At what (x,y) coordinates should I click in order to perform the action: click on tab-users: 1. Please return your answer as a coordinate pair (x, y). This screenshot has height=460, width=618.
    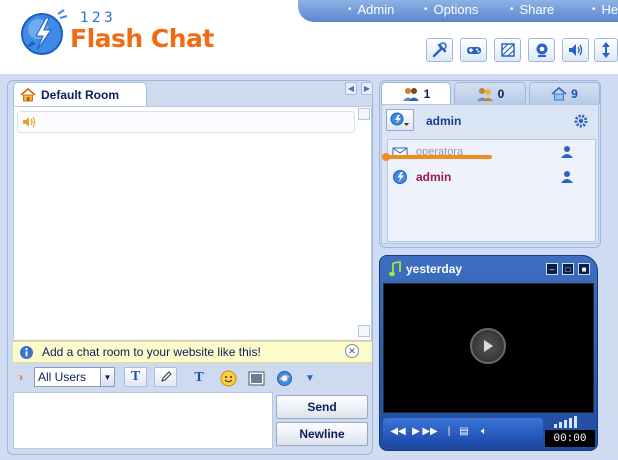
    Looking at the image, I should click on (416, 93).